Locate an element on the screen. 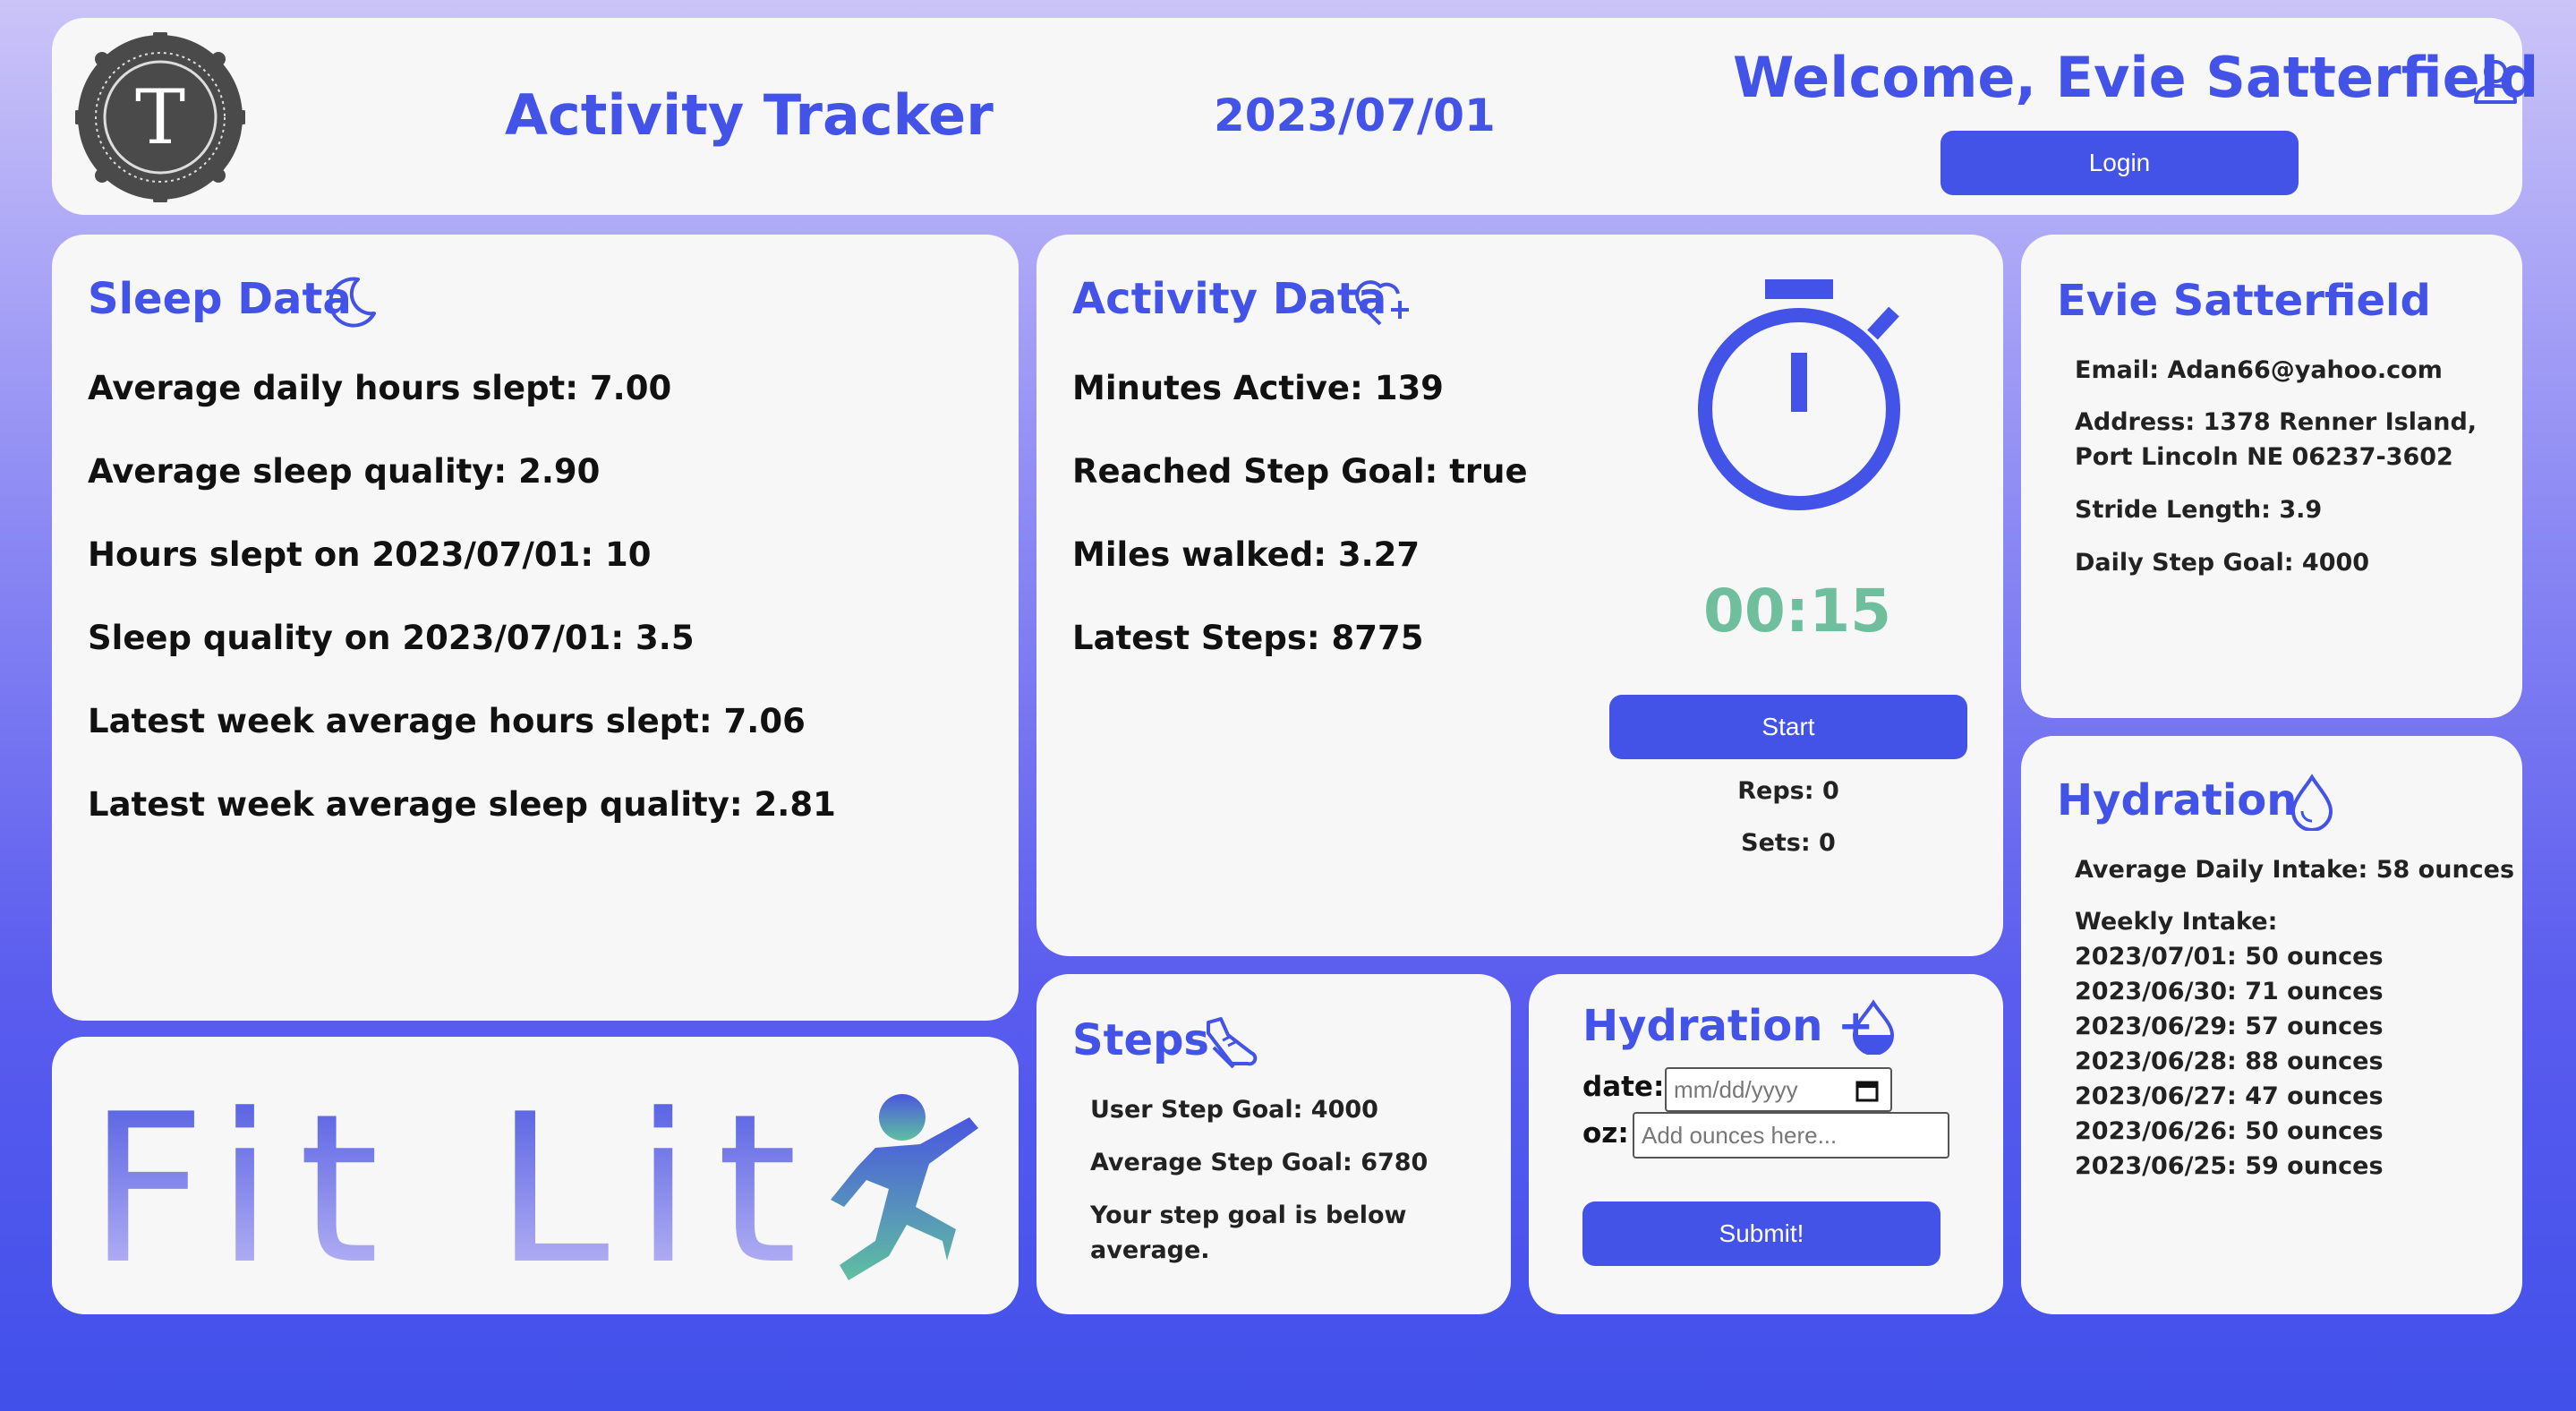 The width and height of the screenshot is (2576, 1411). start-button: Start is located at coordinates (1788, 727).